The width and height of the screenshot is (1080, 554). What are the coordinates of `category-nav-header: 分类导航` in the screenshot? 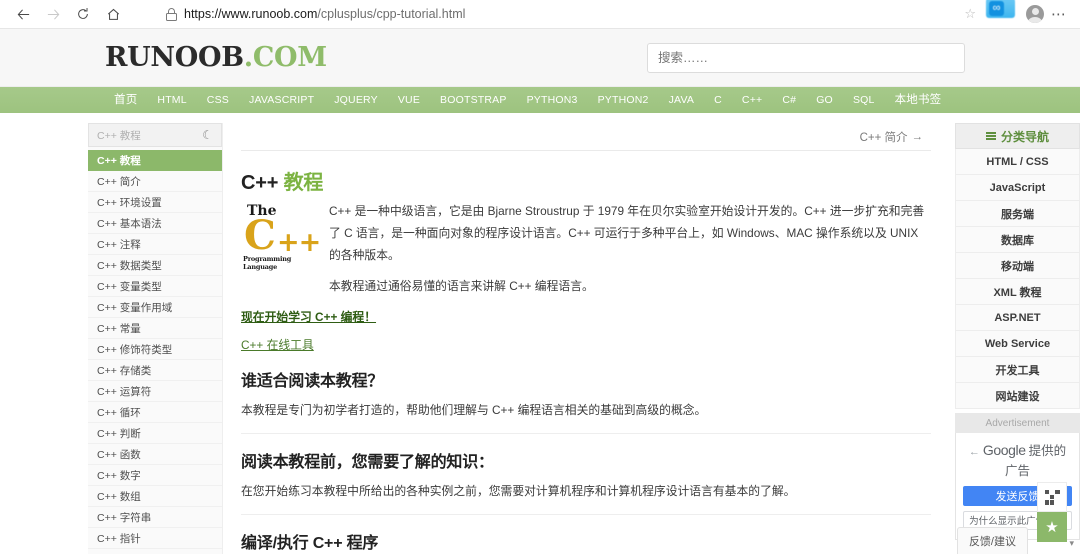 It's located at (1017, 136).